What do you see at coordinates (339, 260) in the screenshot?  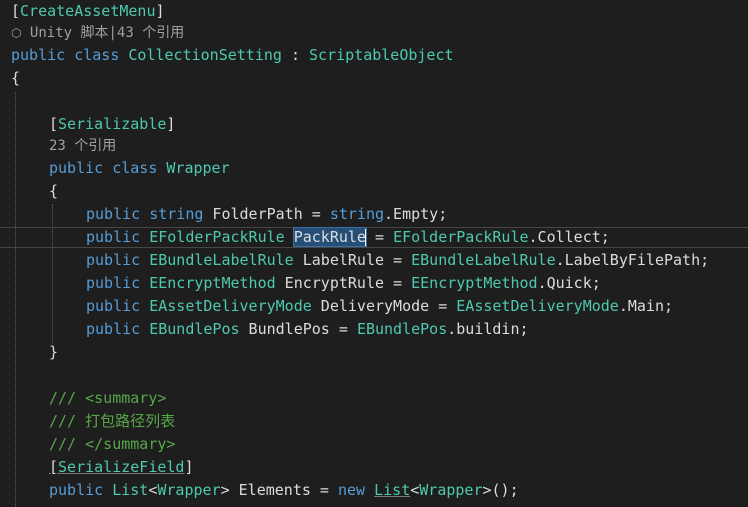 I see `field-name: LabelRule` at bounding box center [339, 260].